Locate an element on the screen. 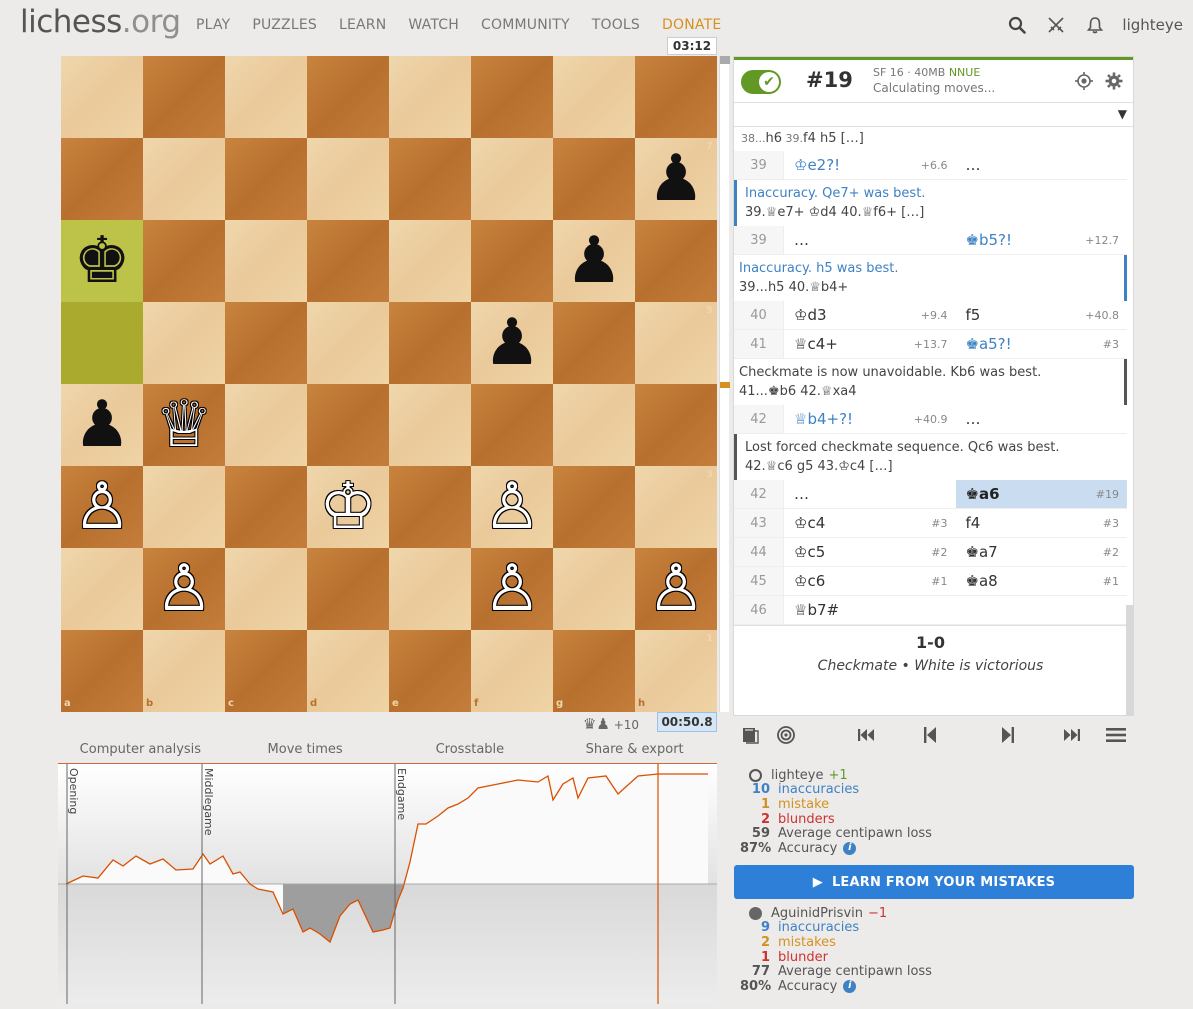 Image resolution: width=1193 pixels, height=1009 pixels. square-b6 is located at coordinates (184, 261).